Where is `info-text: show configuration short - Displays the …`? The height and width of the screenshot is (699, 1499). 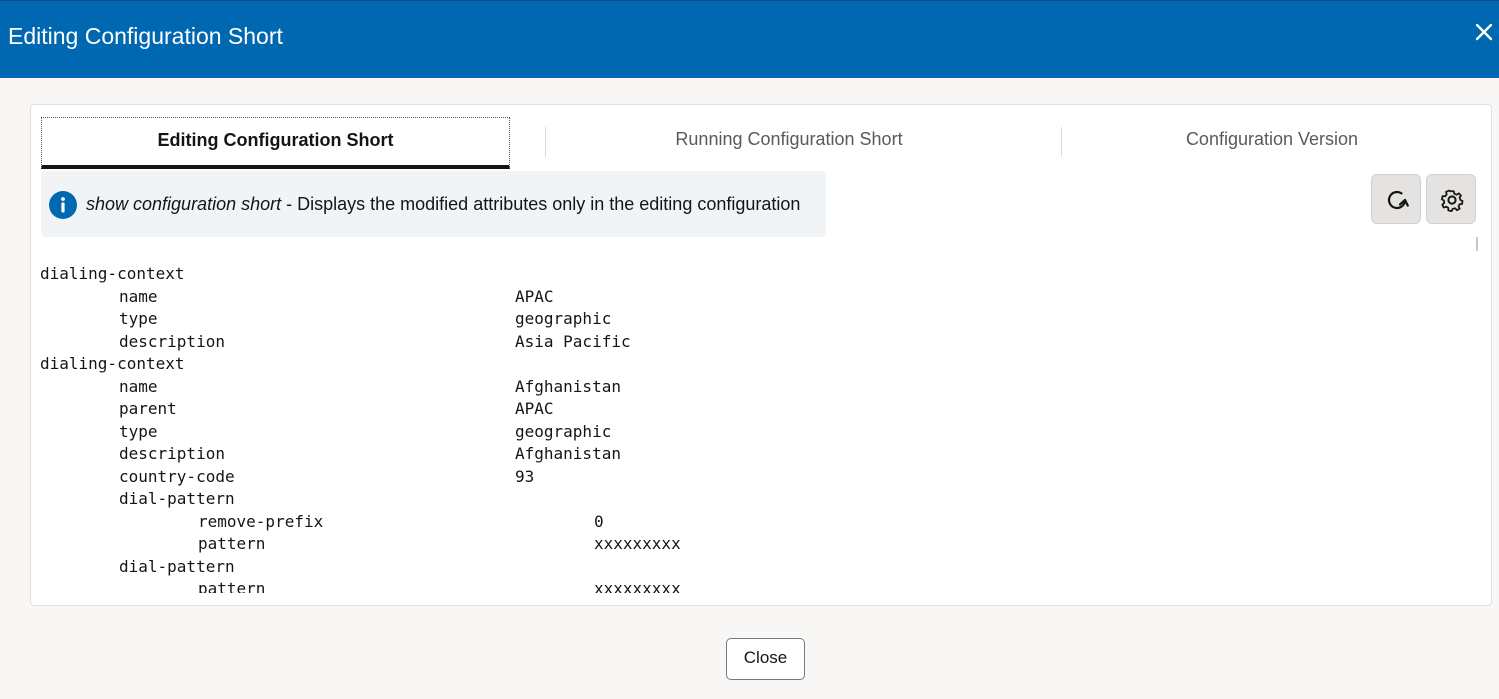 info-text: show configuration short - Displays the … is located at coordinates (443, 204).